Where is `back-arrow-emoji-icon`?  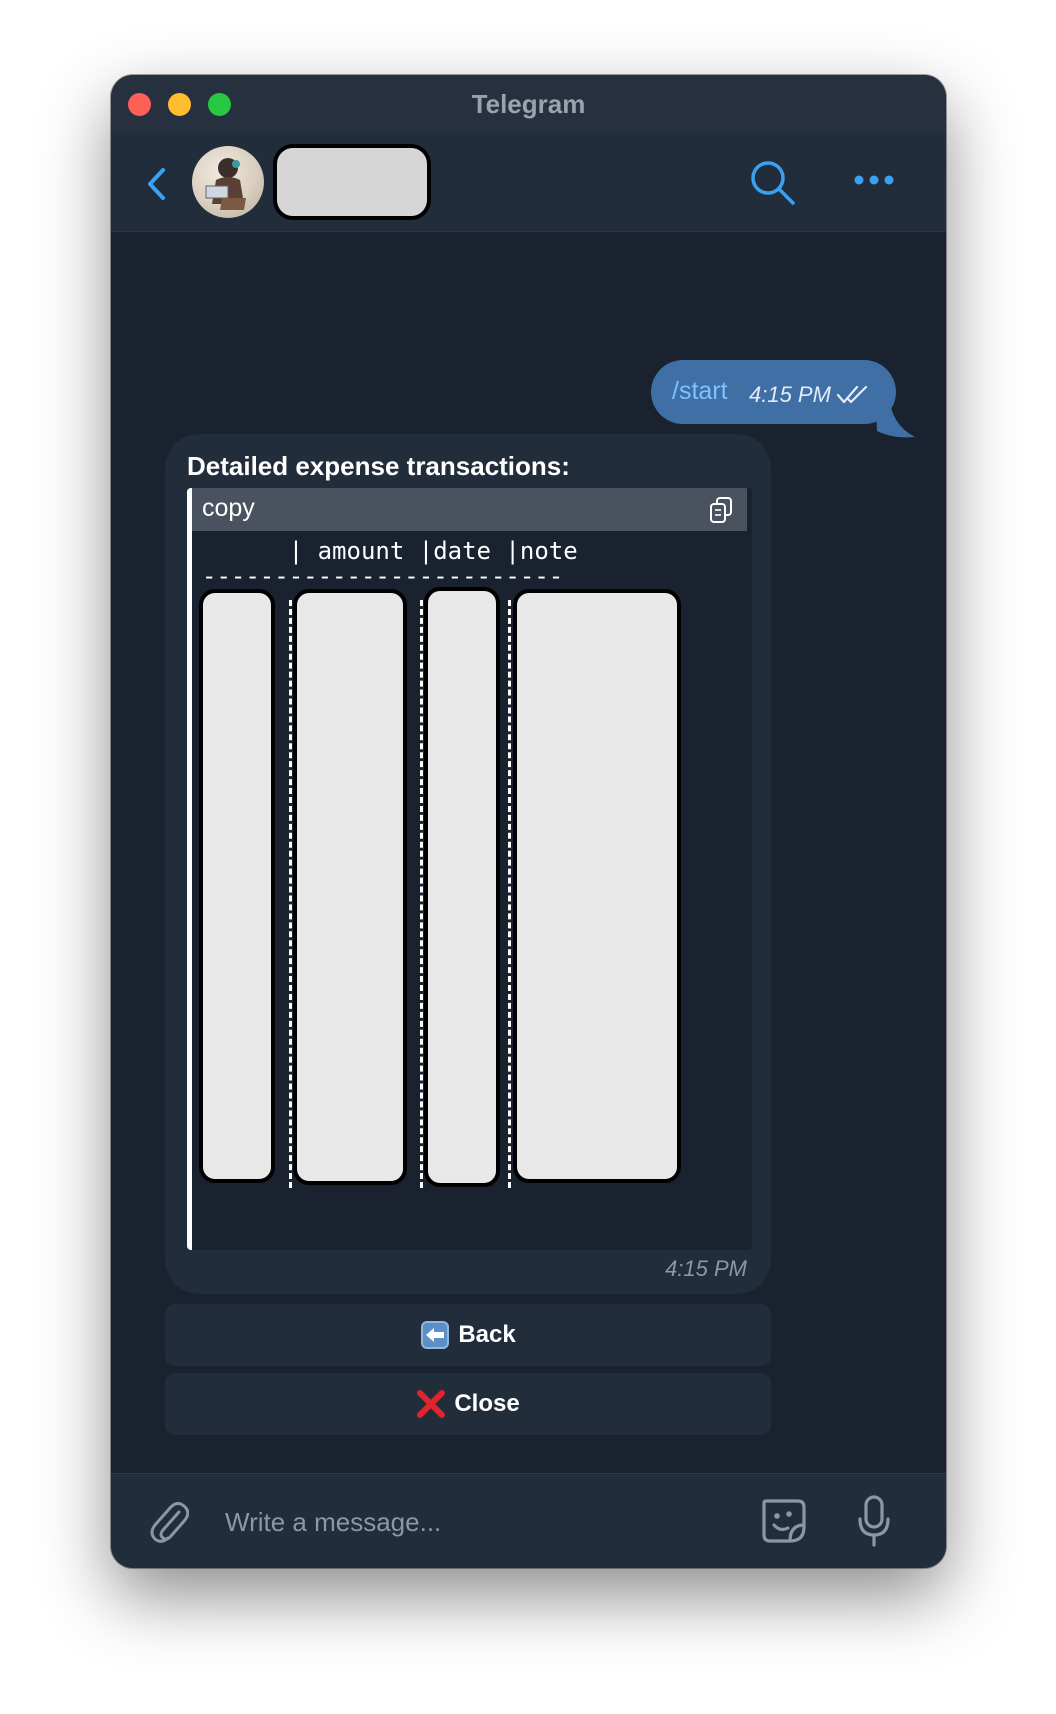 back-arrow-emoji-icon is located at coordinates (435, 1335).